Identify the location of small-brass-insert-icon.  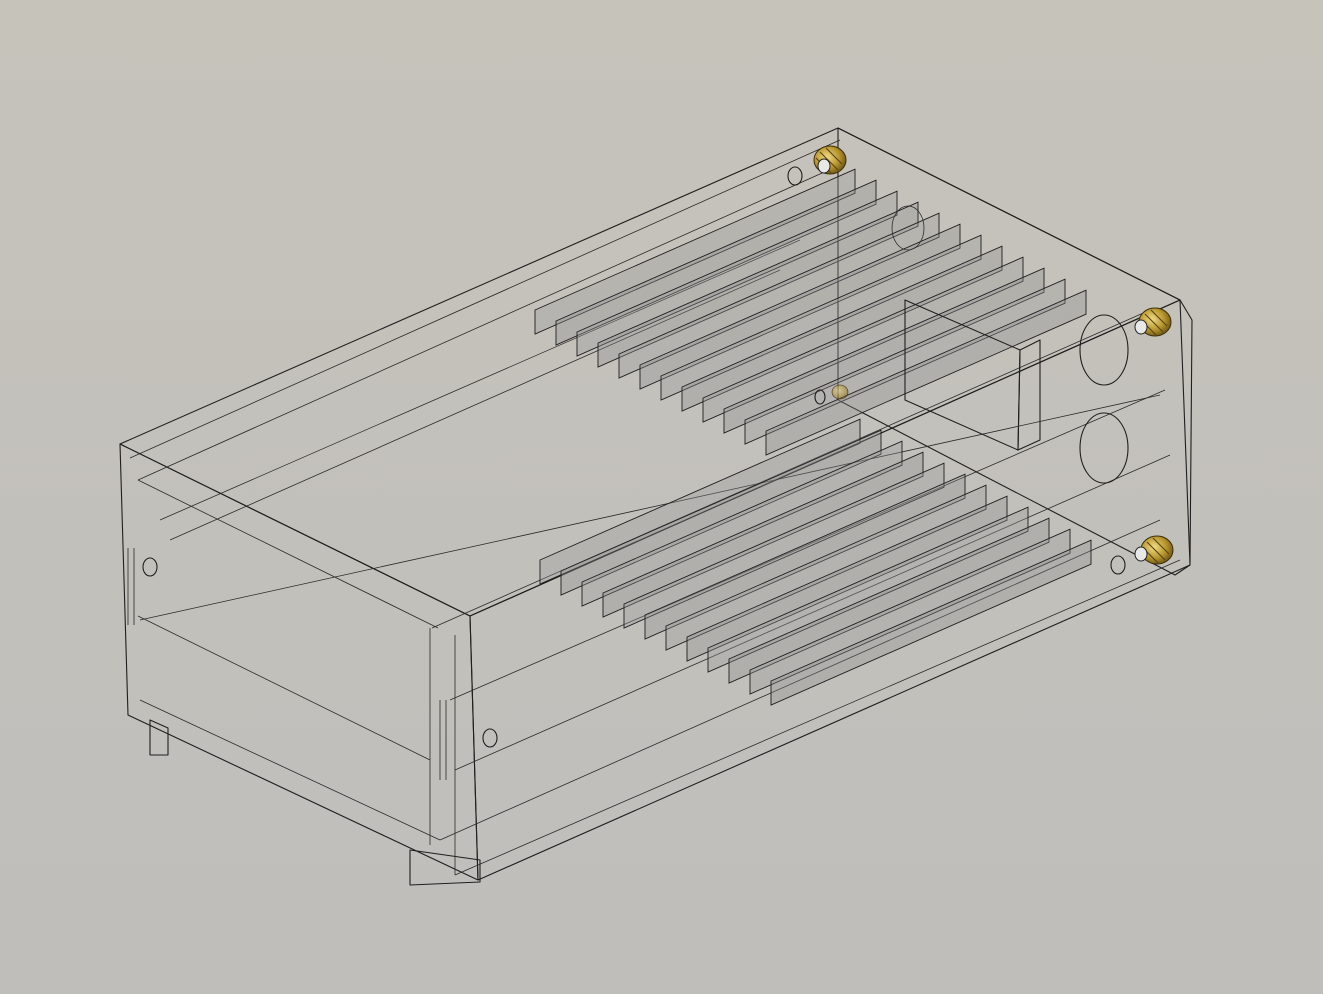
(840, 392).